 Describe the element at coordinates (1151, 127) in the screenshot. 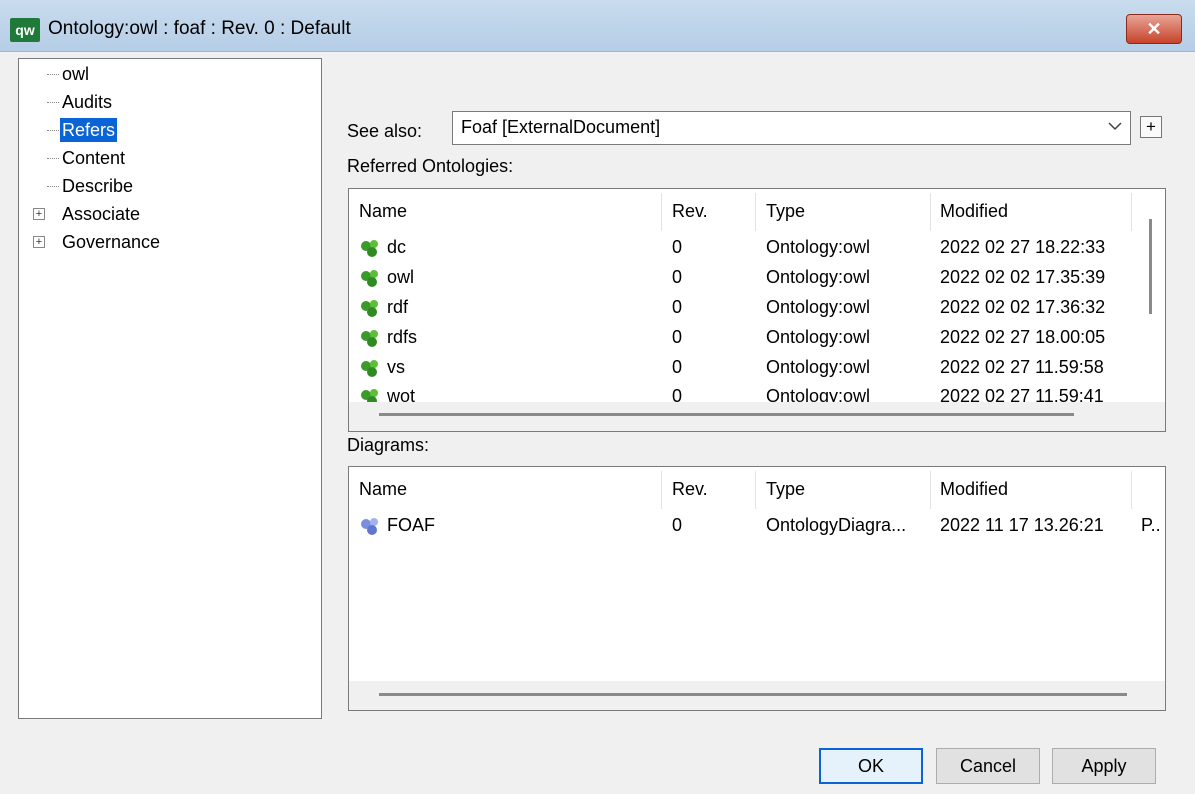

I see `add-see-also-button: +` at that location.